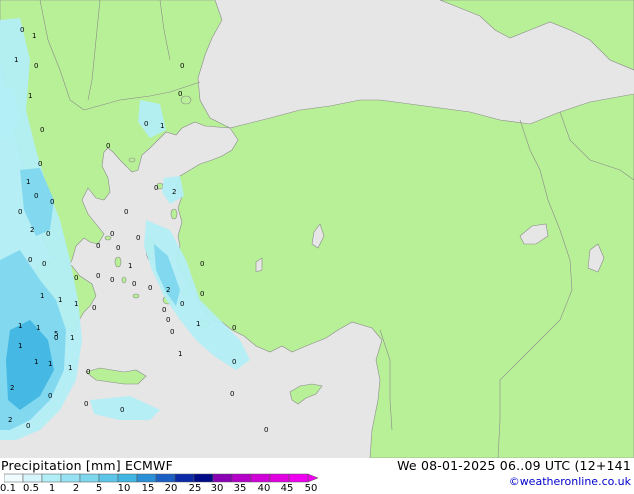  What do you see at coordinates (313, 478) in the screenshot?
I see `color-scale-arrow` at bounding box center [313, 478].